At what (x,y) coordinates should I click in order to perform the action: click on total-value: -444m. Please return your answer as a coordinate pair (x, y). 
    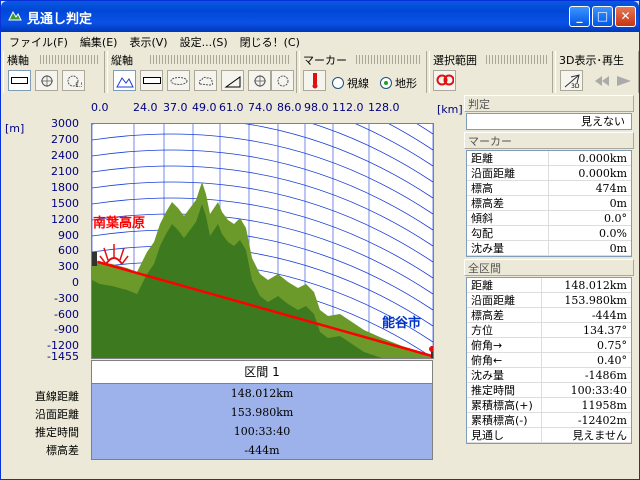
    Looking at the image, I should click on (609, 315).